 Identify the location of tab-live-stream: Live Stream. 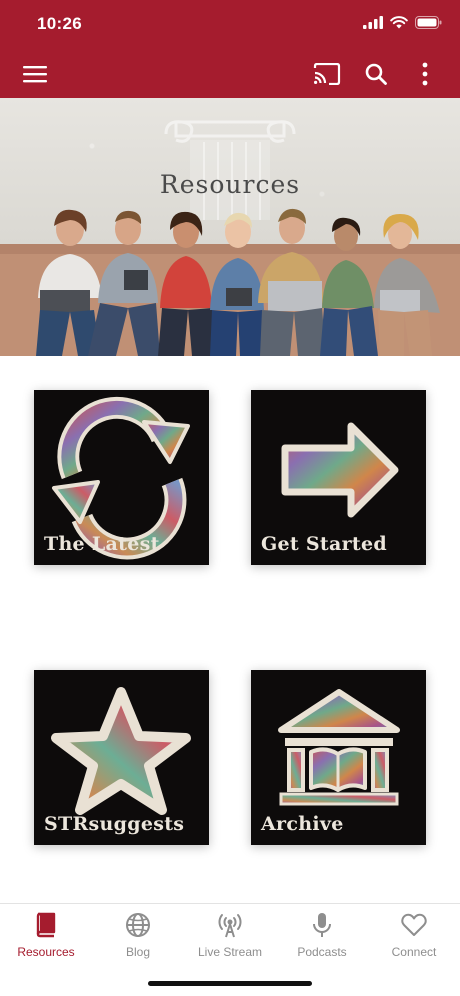
(230, 936).